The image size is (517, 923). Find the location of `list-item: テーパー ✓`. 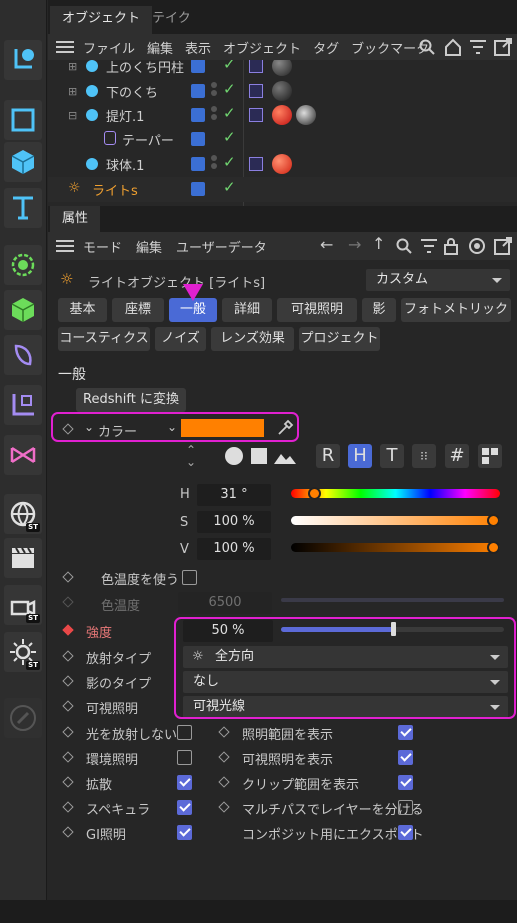

list-item: テーパー ✓ is located at coordinates (282, 139).